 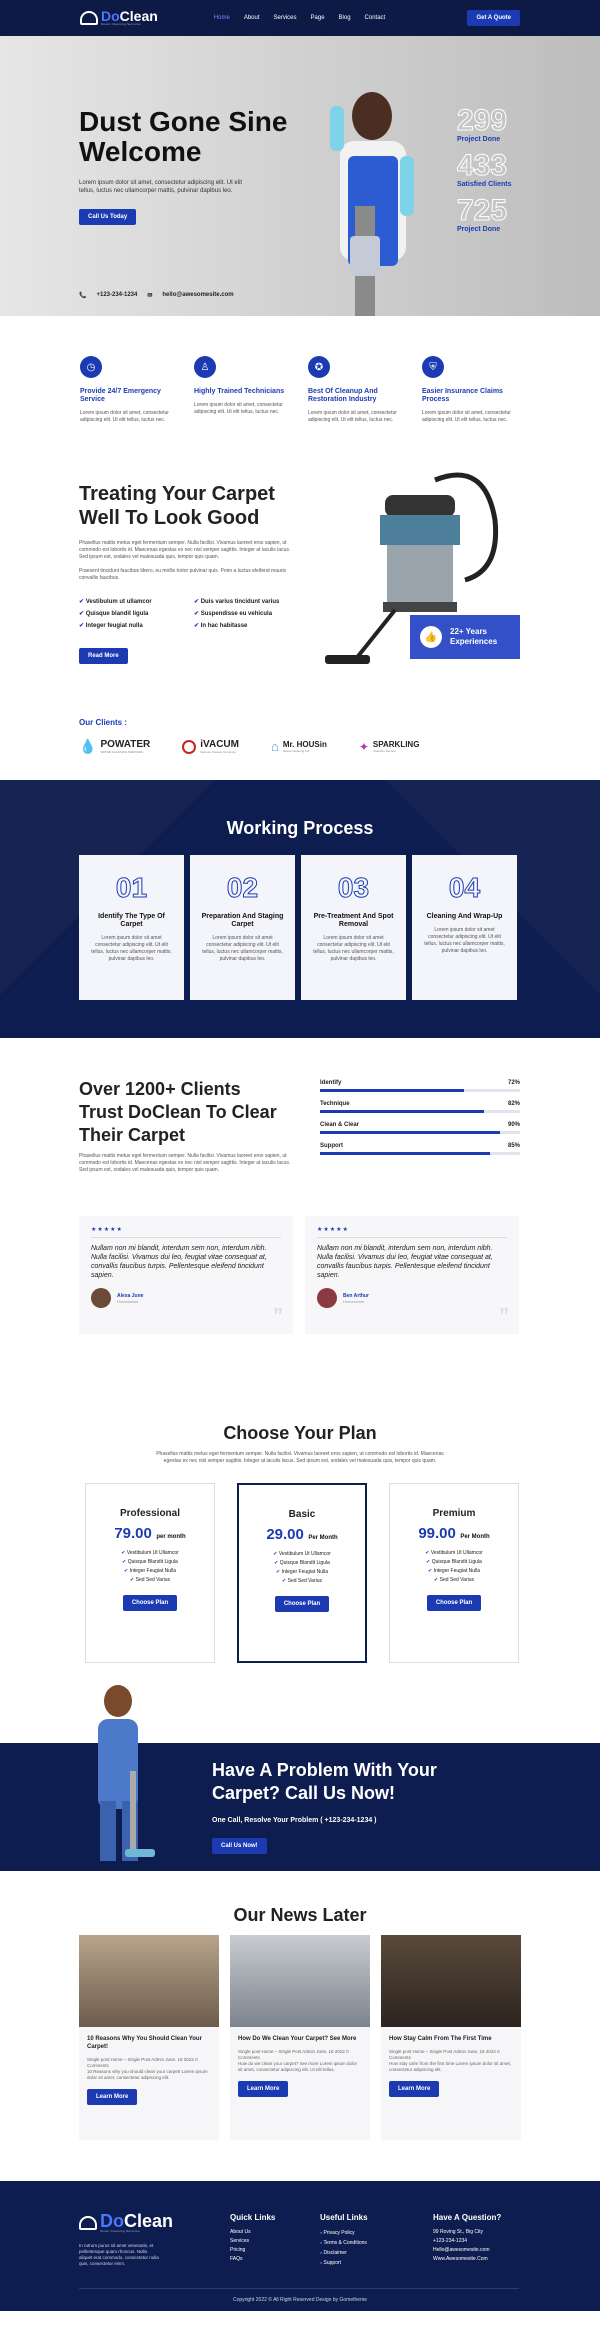 What do you see at coordinates (483, 169) in the screenshot?
I see `stat-item: 433 Satisfied Clients` at bounding box center [483, 169].